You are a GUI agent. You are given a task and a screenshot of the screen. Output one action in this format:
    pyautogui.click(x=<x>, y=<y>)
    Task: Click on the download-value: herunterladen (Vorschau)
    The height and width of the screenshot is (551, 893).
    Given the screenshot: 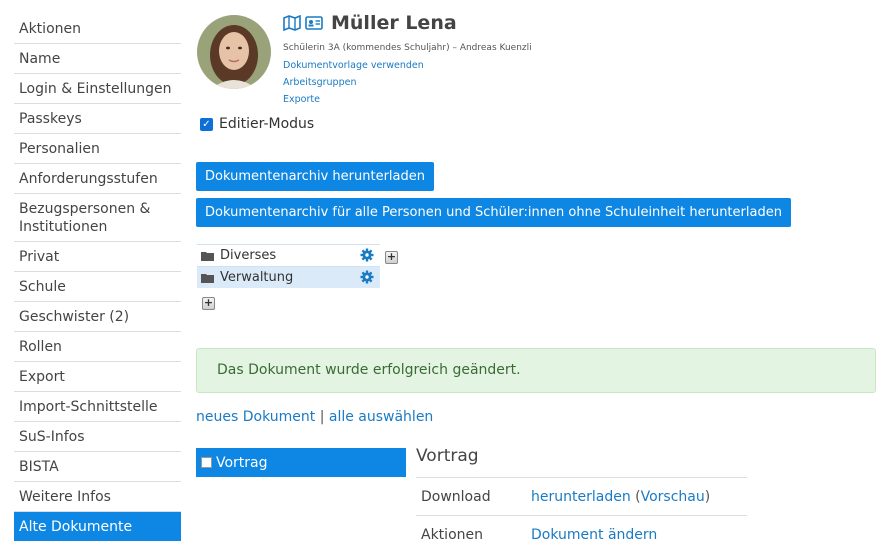 What is the action you would take?
    pyautogui.click(x=621, y=496)
    